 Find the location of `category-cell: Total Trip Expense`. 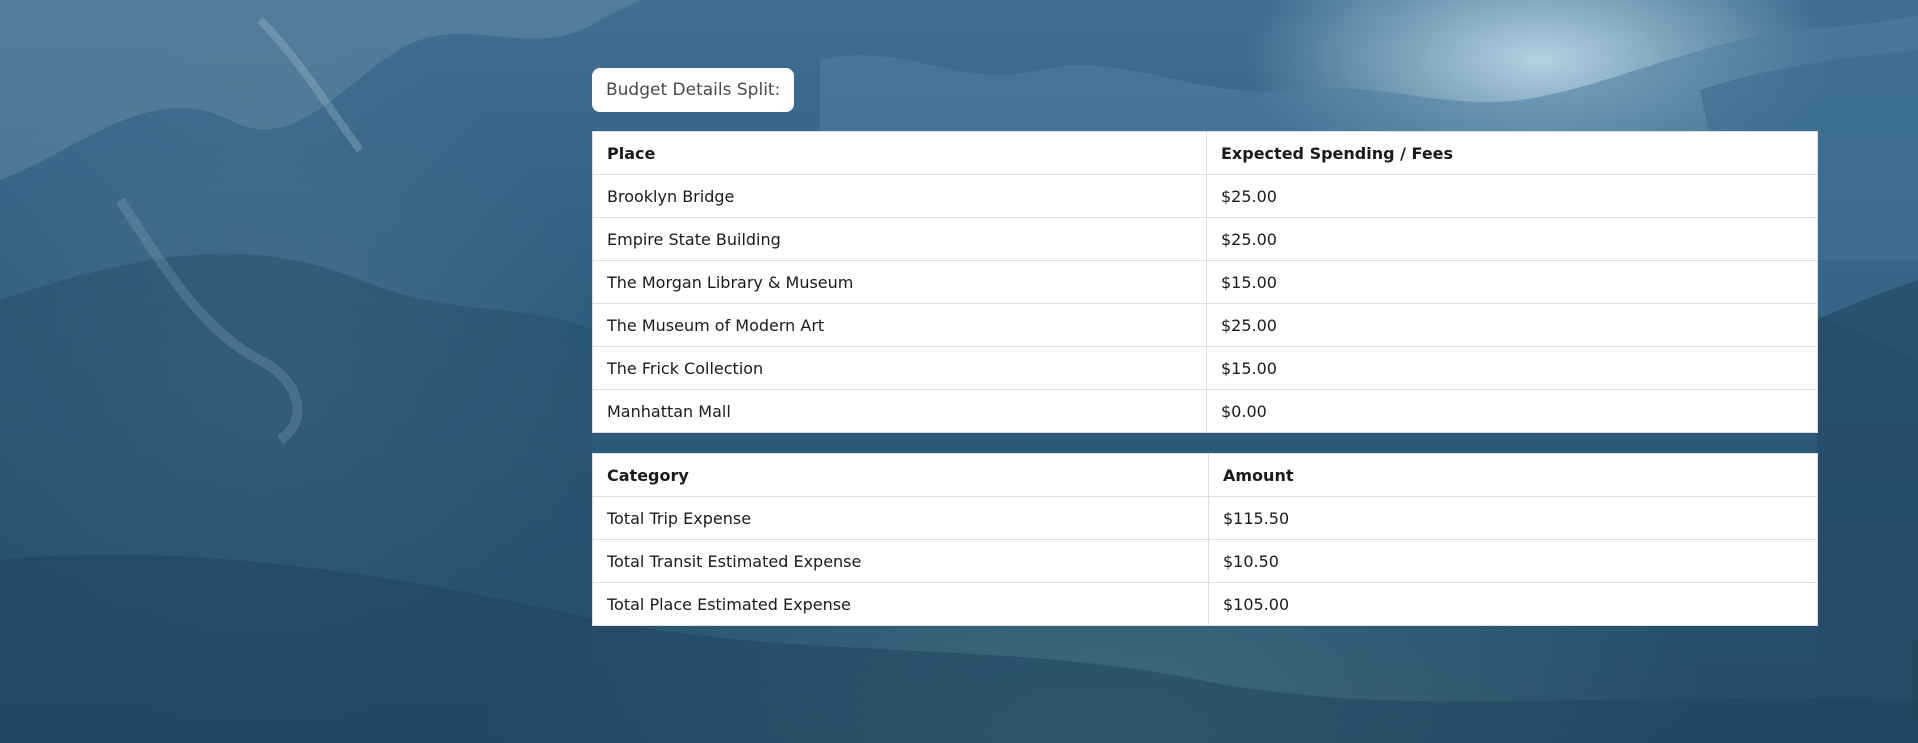

category-cell: Total Trip Expense is located at coordinates (900, 518).